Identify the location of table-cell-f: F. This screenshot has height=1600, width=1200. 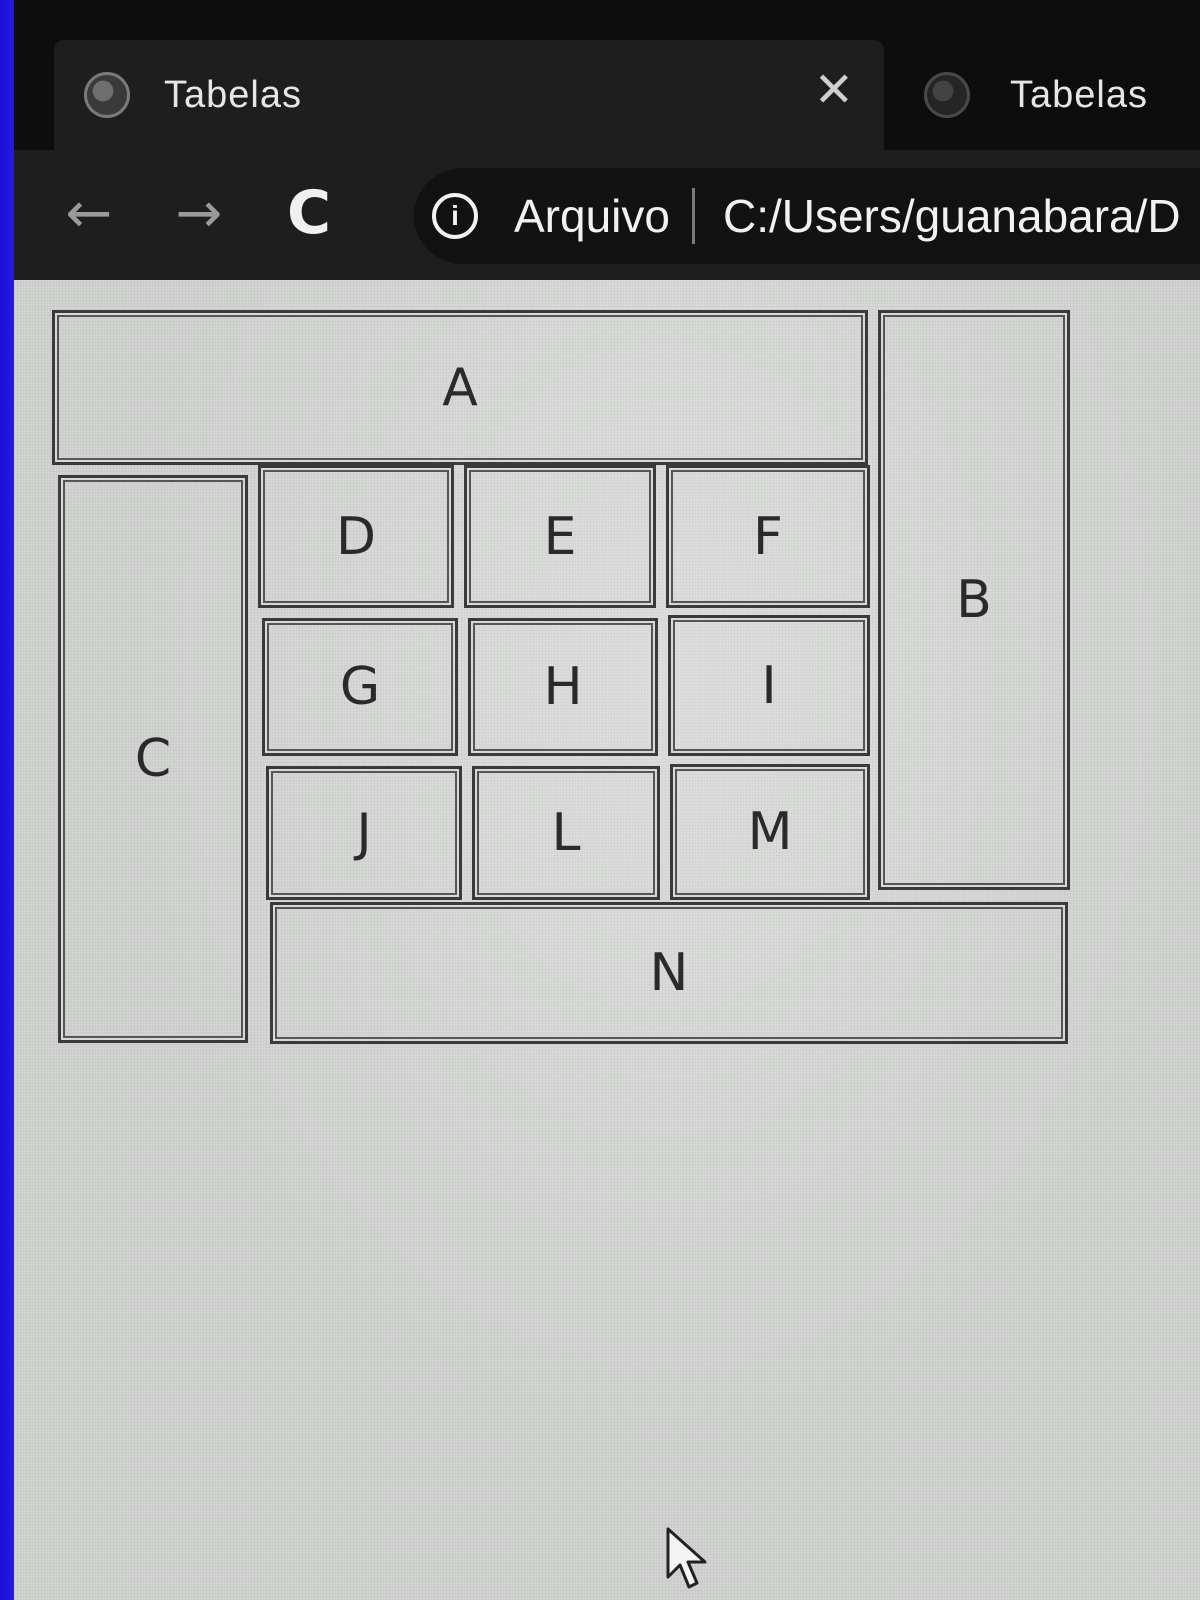
(768, 536).